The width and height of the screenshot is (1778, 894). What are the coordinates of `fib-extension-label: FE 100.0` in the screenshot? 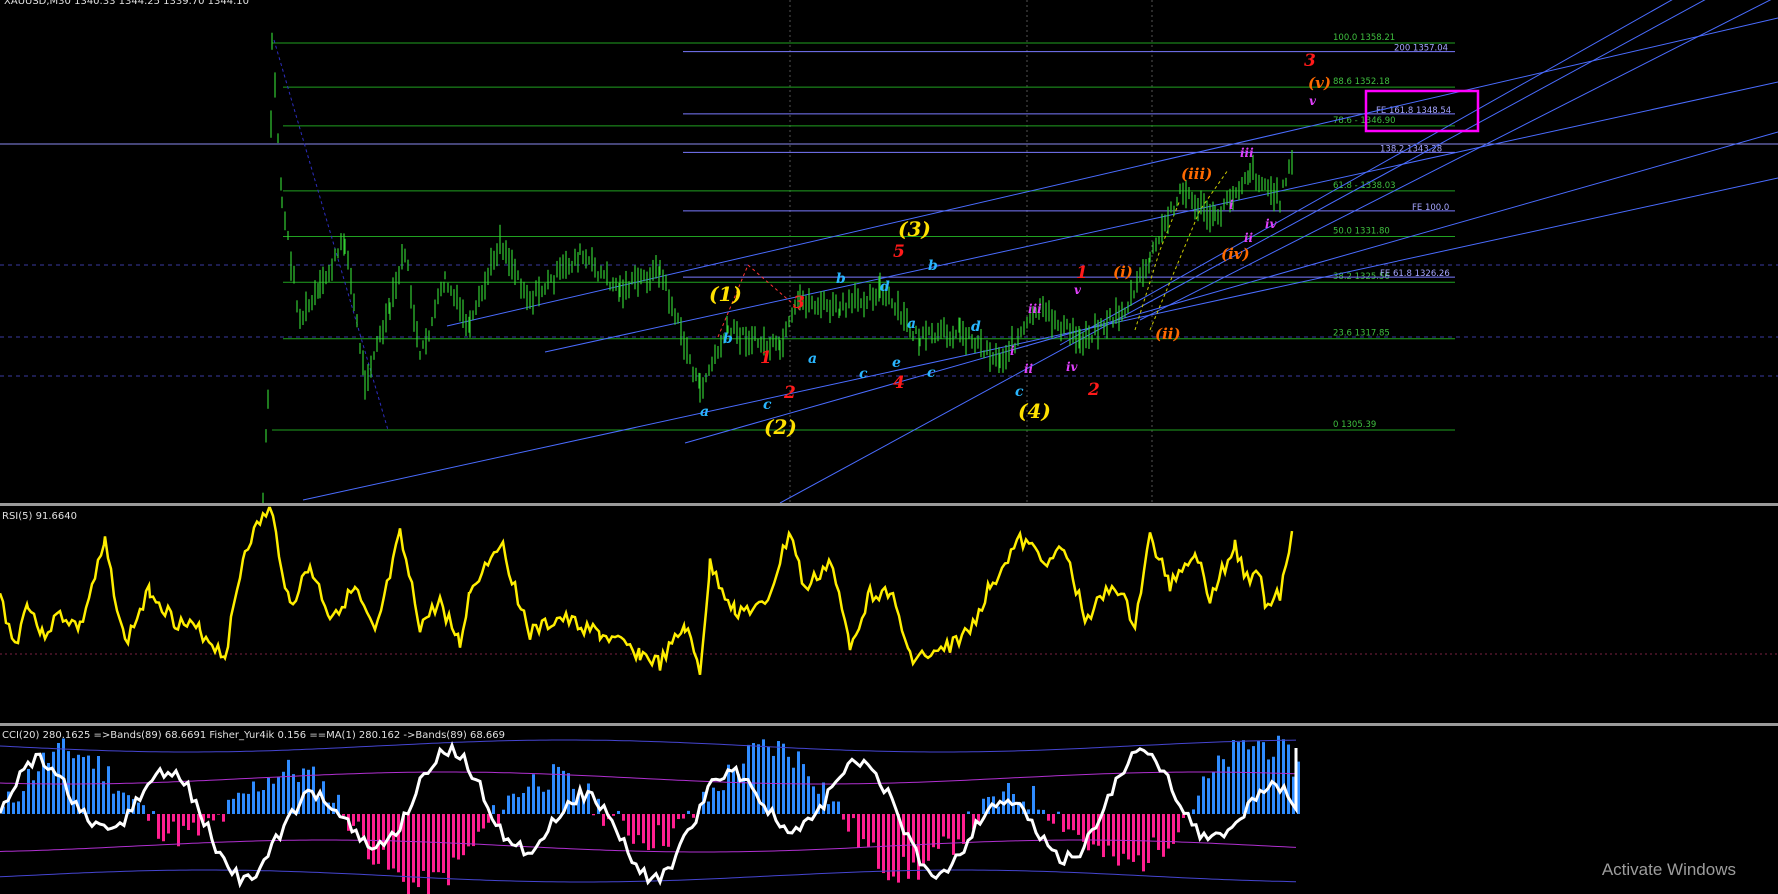 It's located at (1430, 208).